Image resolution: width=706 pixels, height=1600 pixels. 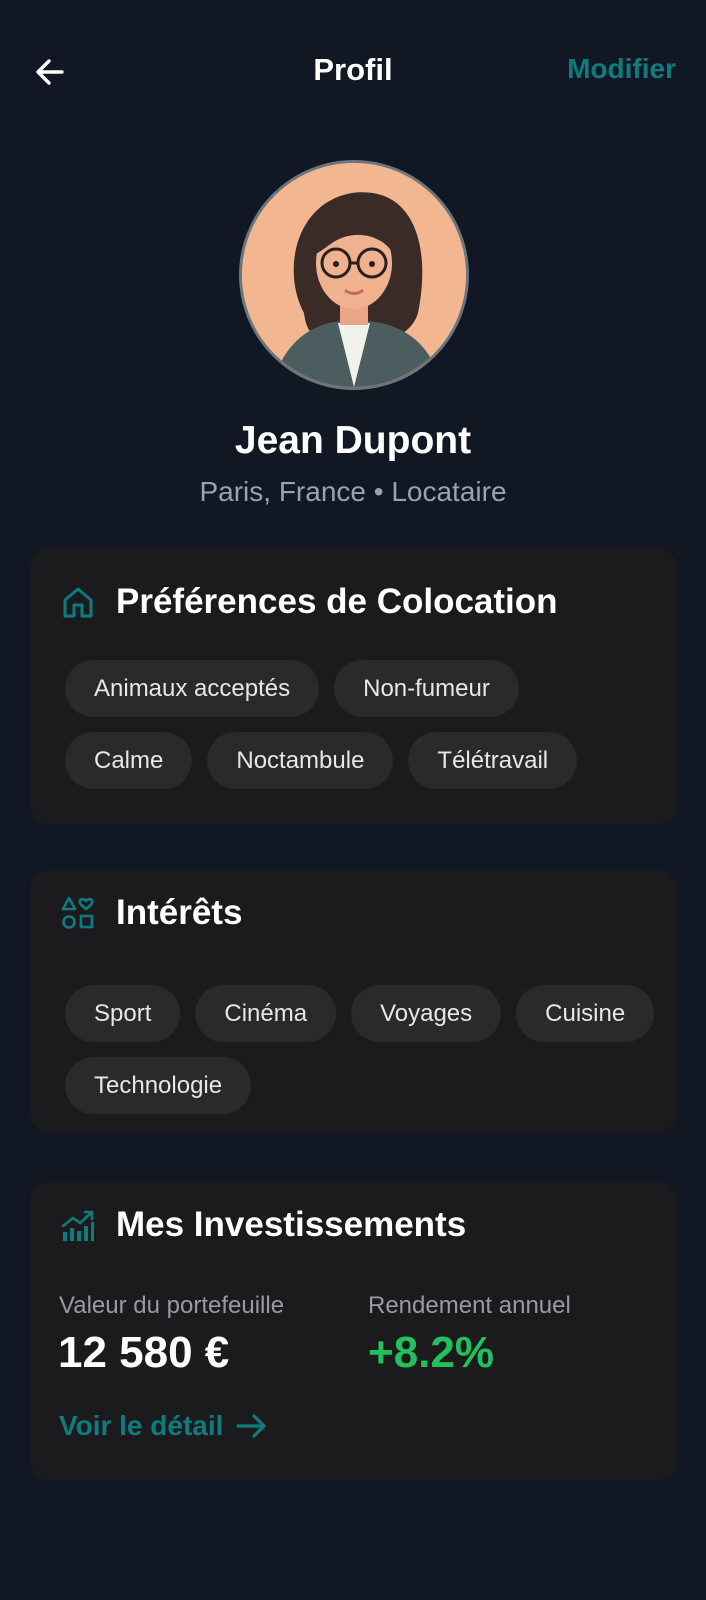 I want to click on tag-chip: Cuisine, so click(x=585, y=1013).